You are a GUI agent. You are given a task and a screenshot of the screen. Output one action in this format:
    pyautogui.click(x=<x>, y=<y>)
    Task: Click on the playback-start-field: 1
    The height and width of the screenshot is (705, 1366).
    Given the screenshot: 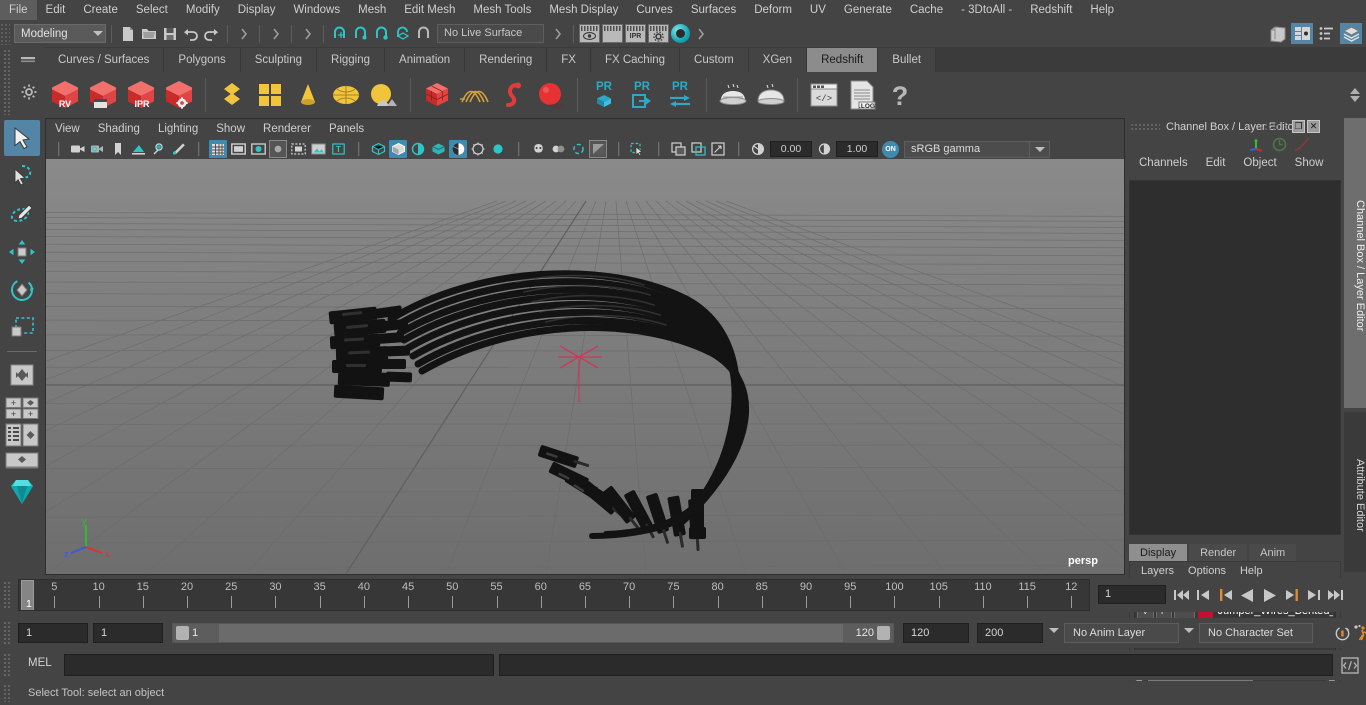 What is the action you would take?
    pyautogui.click(x=128, y=633)
    